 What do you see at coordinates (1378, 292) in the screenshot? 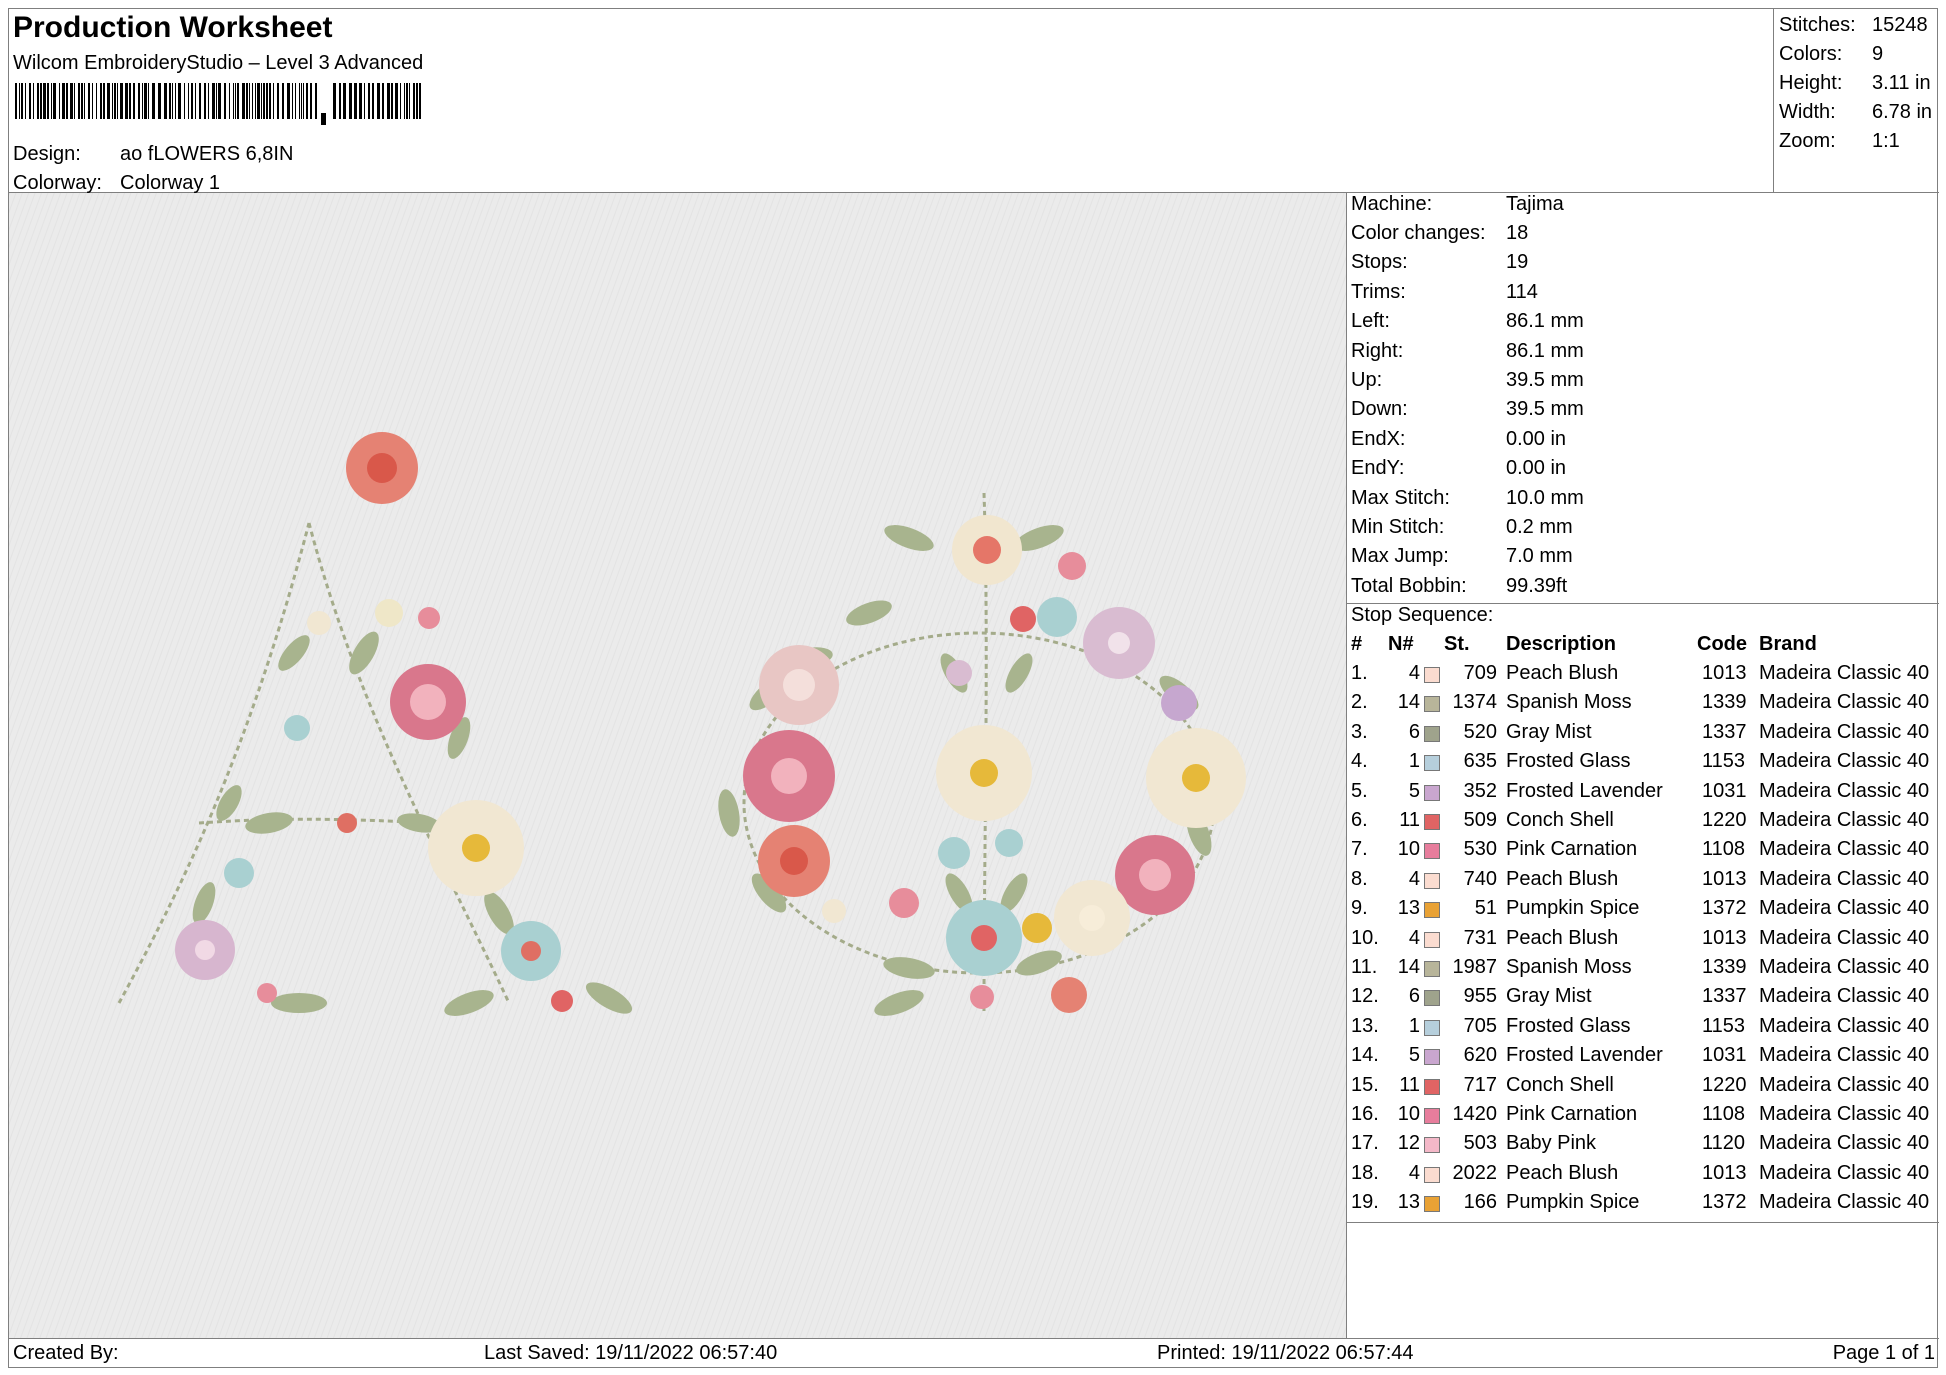
I see `info-label: Trims:` at bounding box center [1378, 292].